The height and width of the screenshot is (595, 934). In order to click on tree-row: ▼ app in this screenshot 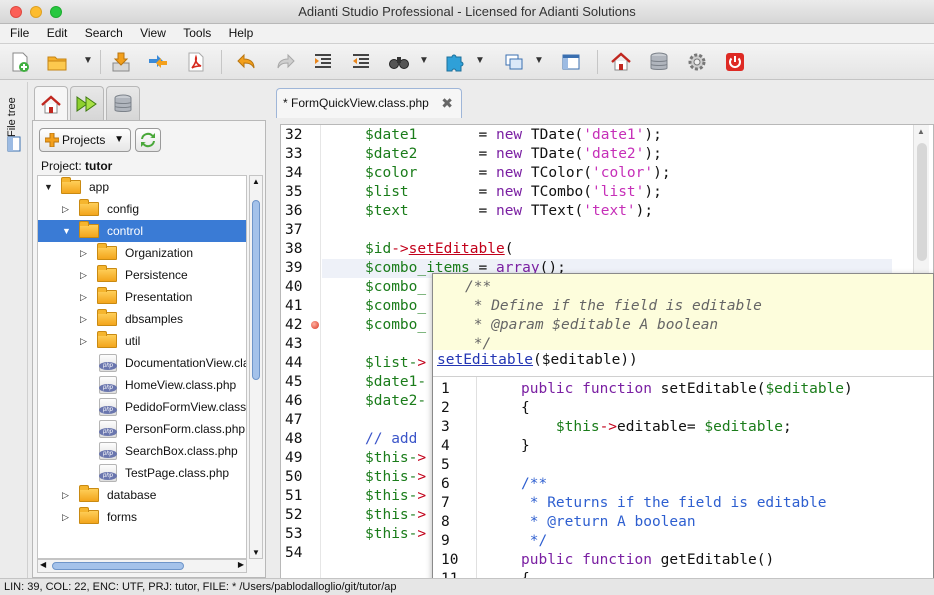, I will do `click(142, 187)`.